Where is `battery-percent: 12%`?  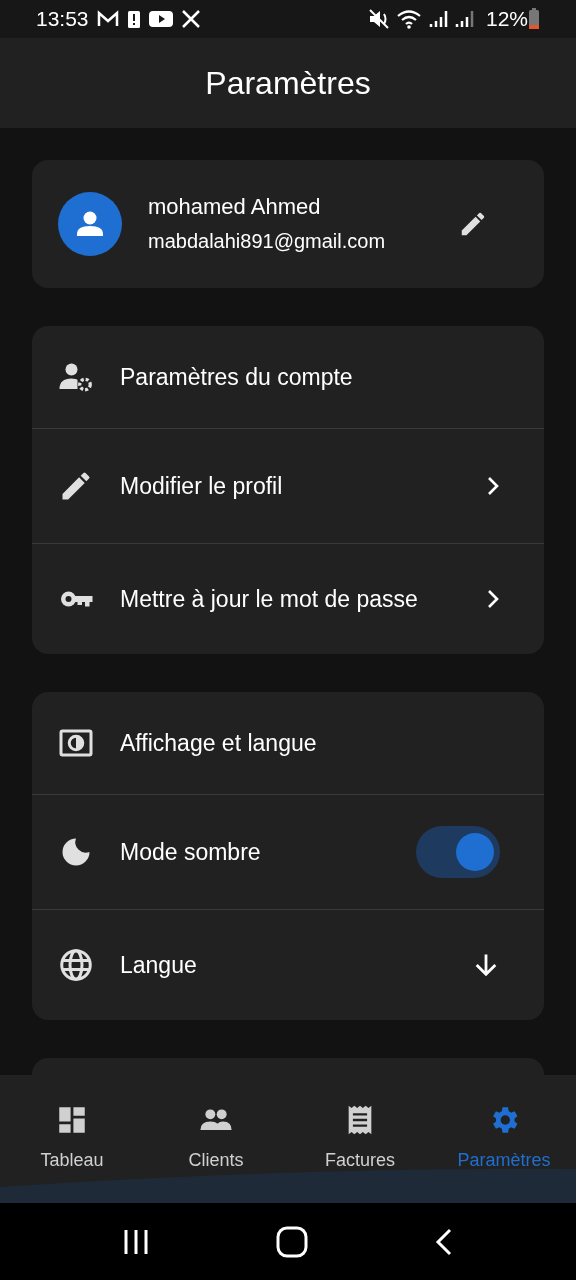 battery-percent: 12% is located at coordinates (506, 19).